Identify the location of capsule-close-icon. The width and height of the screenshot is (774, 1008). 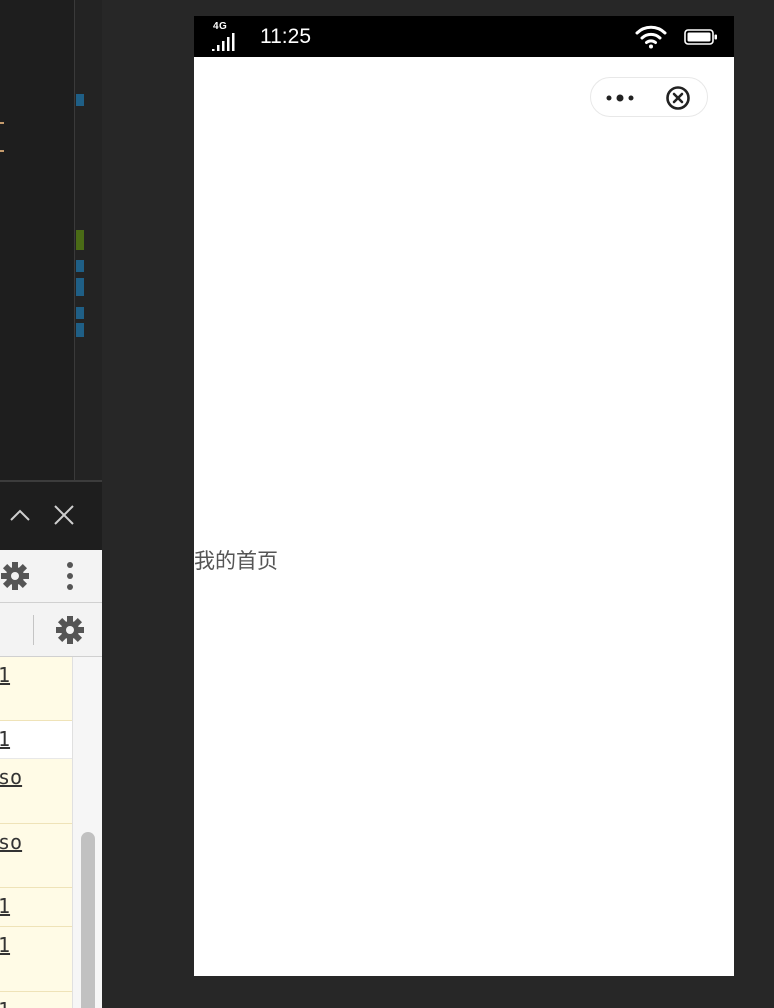
(678, 98).